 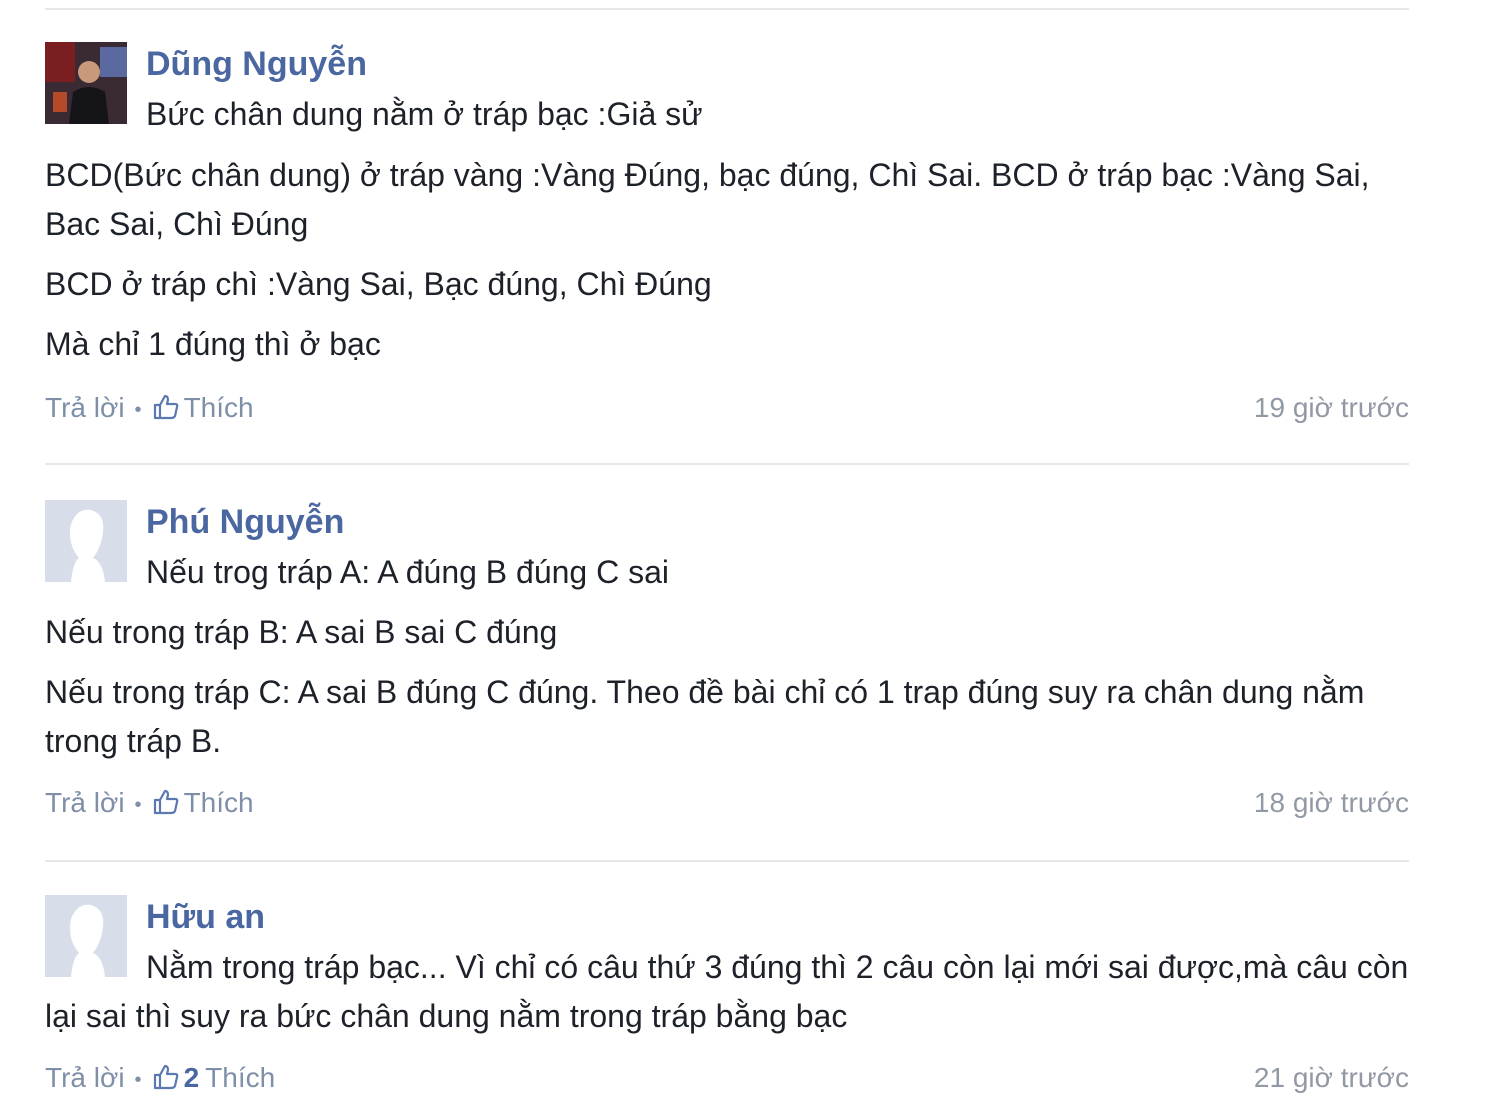 What do you see at coordinates (301, 632) in the screenshot?
I see `comment-paragraph: Nếu trong tráp B: A sai B sai C đúng` at bounding box center [301, 632].